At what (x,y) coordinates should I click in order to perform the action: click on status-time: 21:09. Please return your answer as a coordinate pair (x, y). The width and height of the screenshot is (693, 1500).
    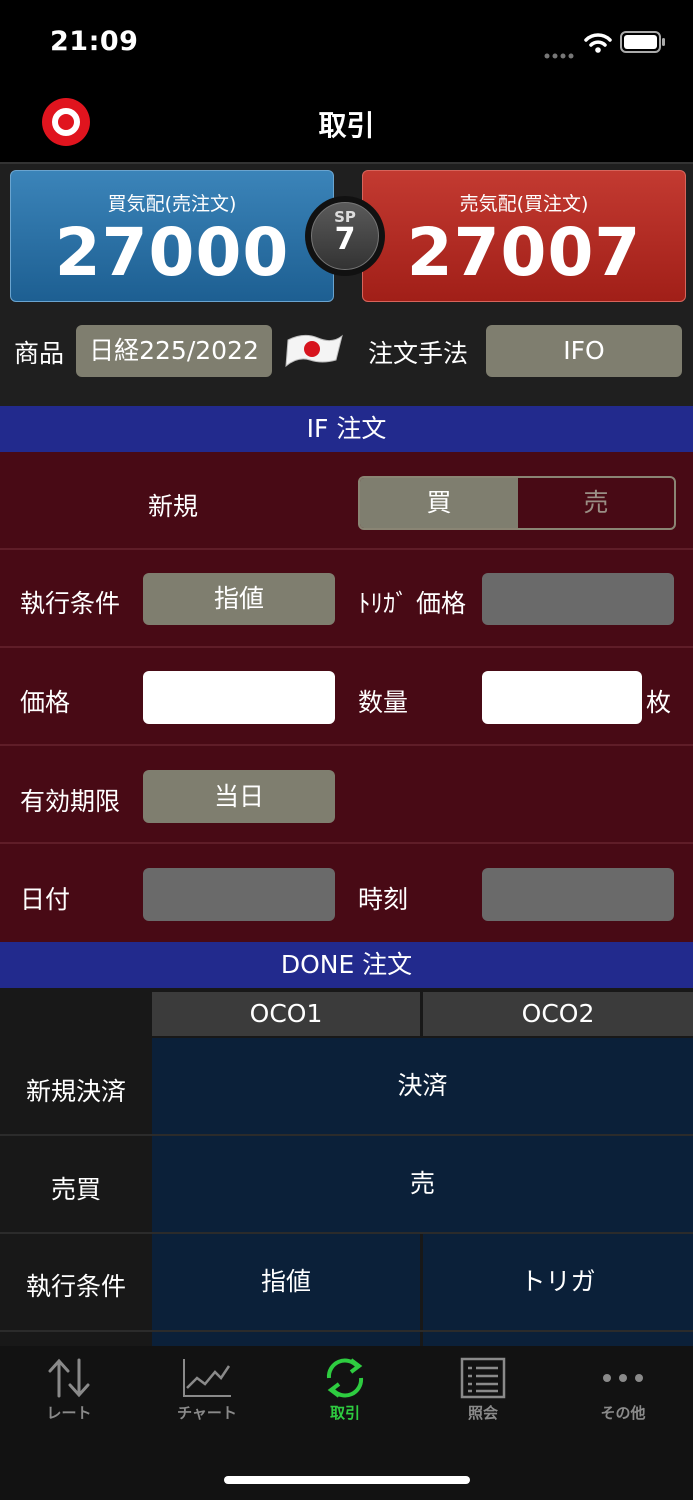
    Looking at the image, I should click on (94, 41).